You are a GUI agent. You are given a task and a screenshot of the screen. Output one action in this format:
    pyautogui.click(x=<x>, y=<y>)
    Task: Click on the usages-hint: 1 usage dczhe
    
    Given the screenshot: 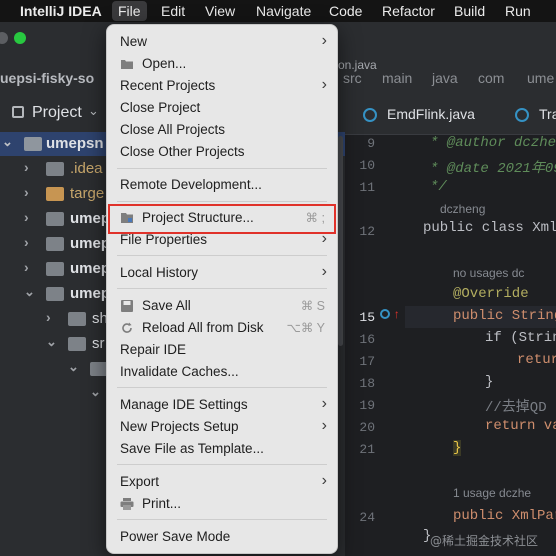 What is the action you would take?
    pyautogui.click(x=492, y=493)
    